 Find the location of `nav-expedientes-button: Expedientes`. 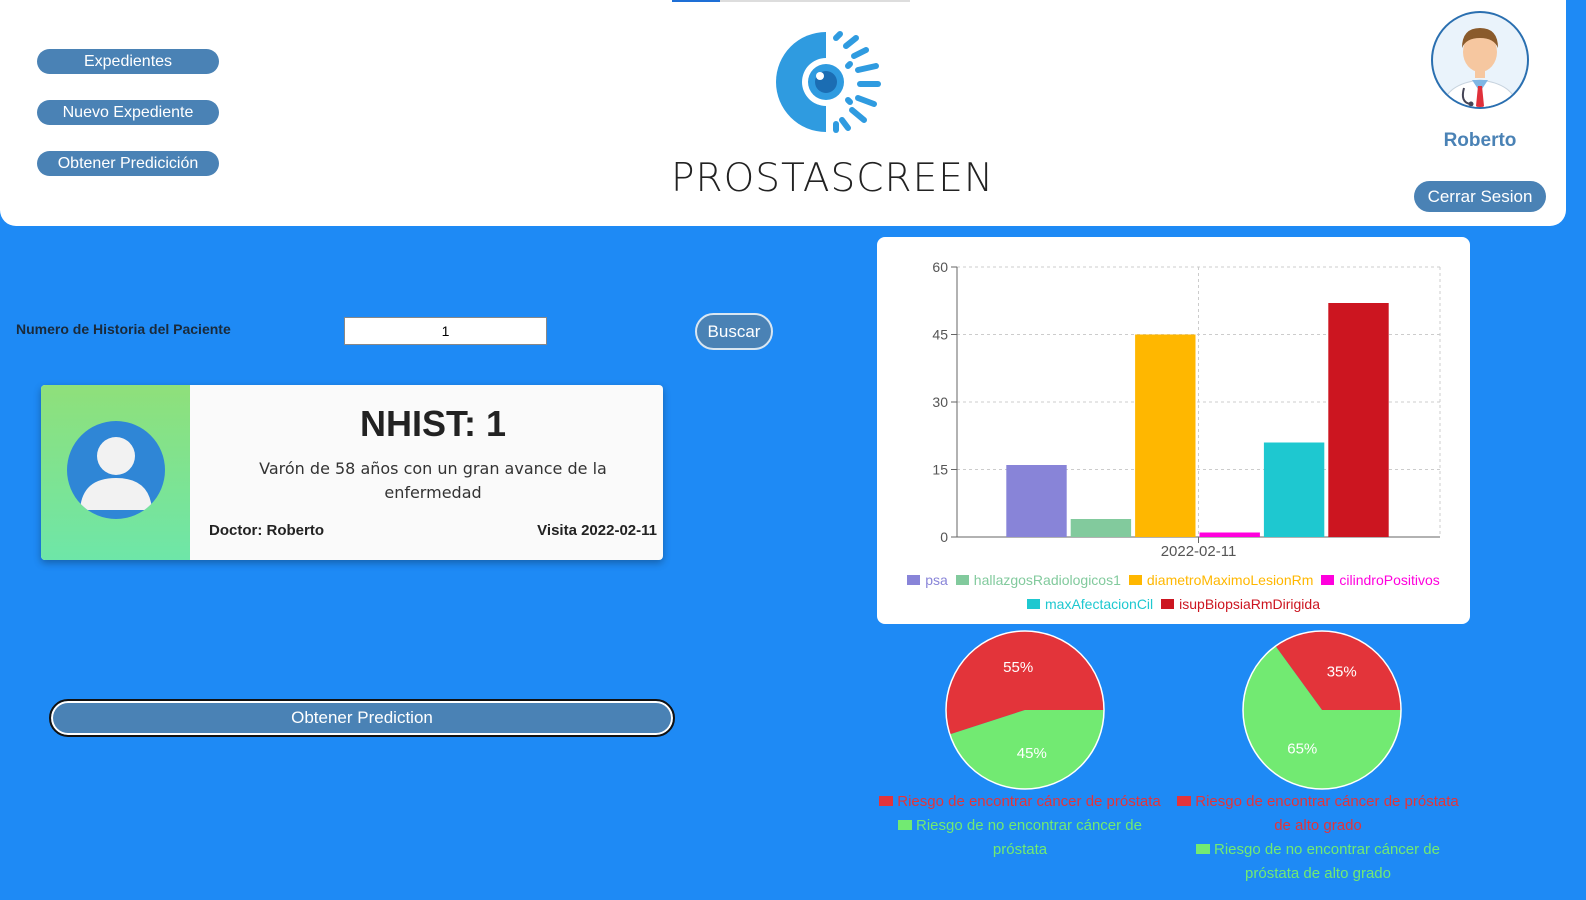

nav-expedientes-button: Expedientes is located at coordinates (128, 61).